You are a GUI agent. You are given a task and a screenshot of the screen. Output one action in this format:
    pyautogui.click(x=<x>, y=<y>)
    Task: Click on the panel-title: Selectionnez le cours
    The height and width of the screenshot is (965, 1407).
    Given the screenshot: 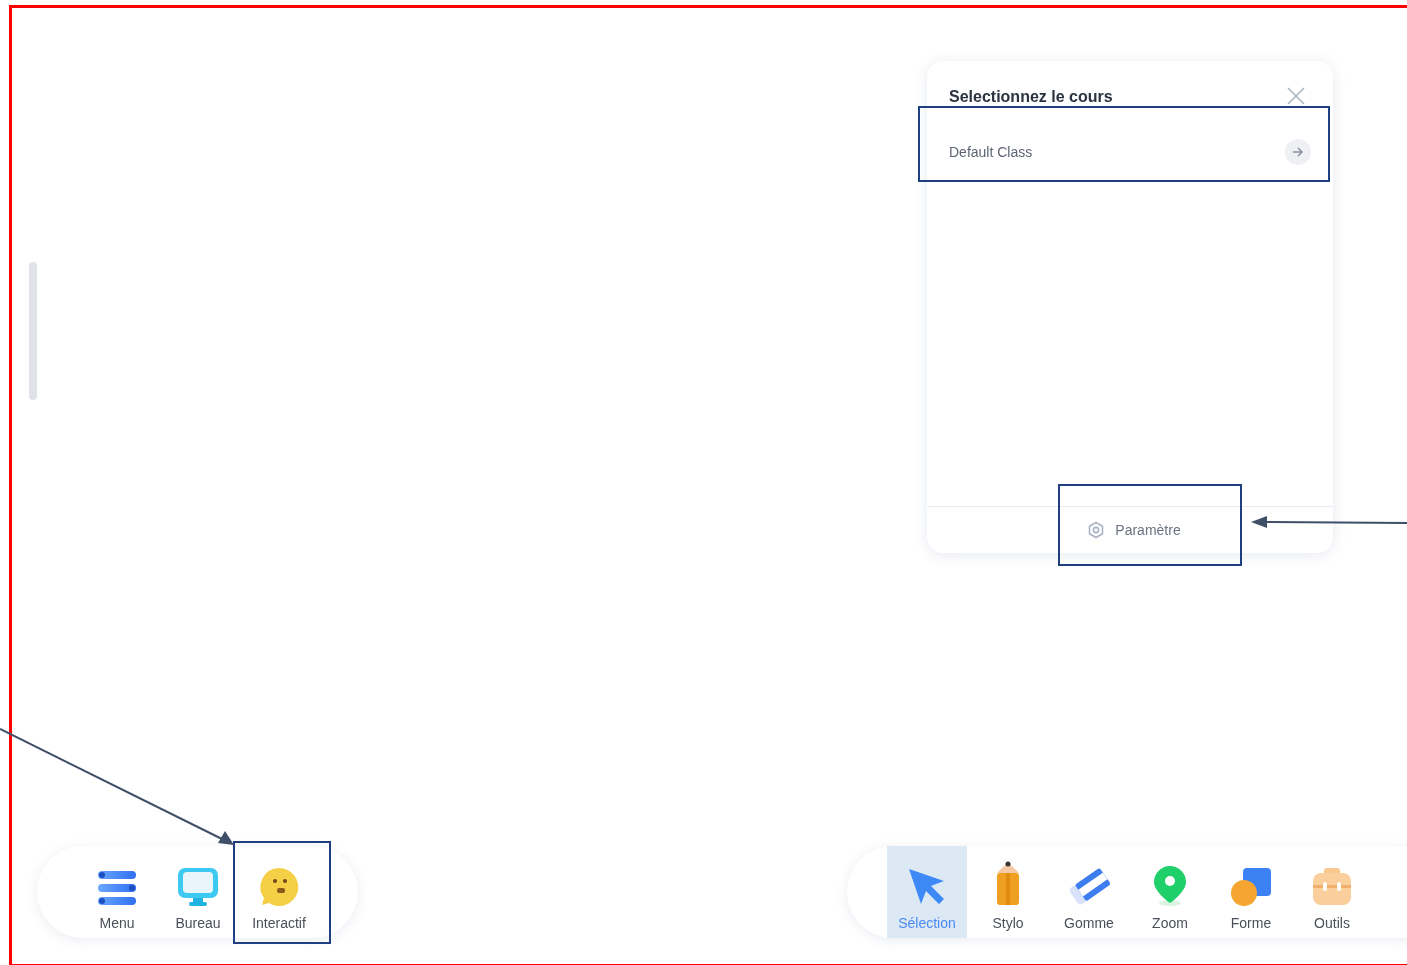 What is the action you would take?
    pyautogui.click(x=1031, y=97)
    